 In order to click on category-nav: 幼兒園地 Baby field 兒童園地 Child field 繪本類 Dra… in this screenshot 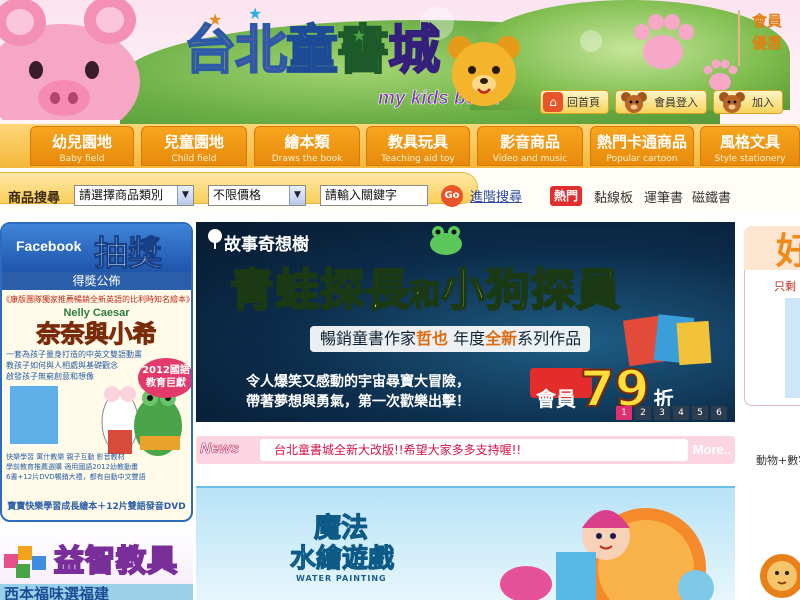, I will do `click(400, 146)`.